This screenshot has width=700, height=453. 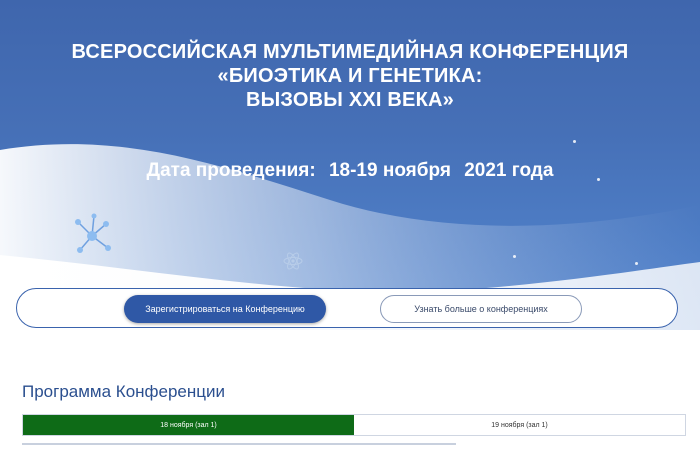 What do you see at coordinates (231, 170) in the screenshot?
I see `date-label: Дата проведения:` at bounding box center [231, 170].